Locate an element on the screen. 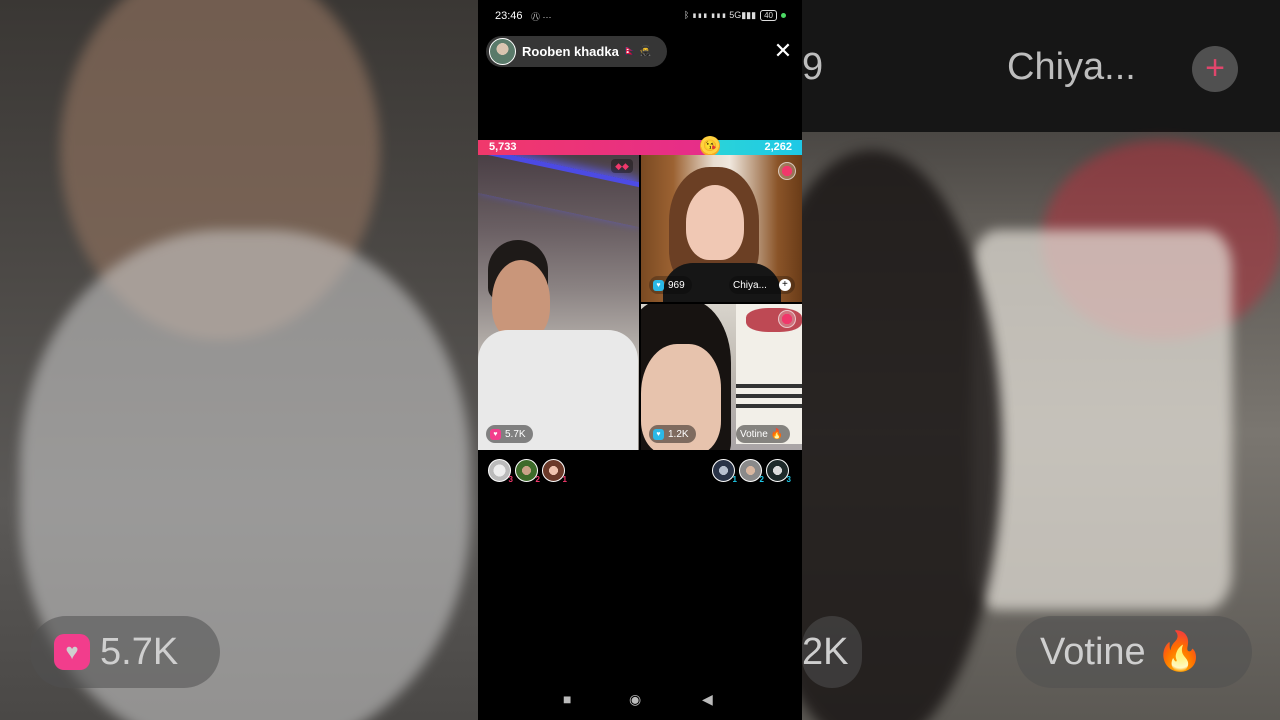 This screenshot has height=720, width=1280. recents-icon: ■ is located at coordinates (567, 699).